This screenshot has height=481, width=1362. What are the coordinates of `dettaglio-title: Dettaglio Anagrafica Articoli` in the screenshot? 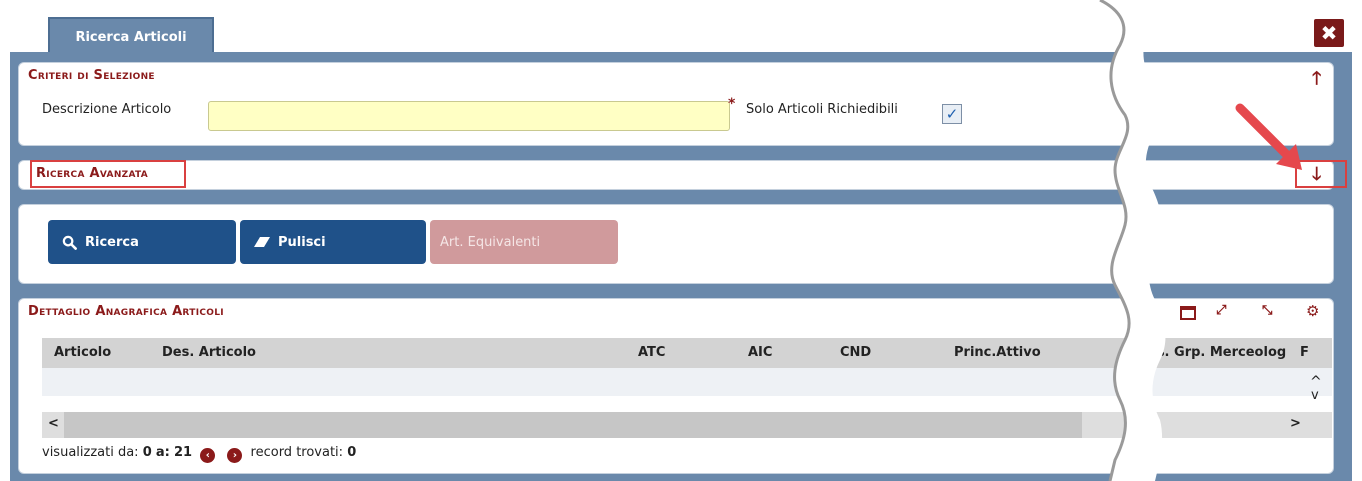 It's located at (126, 311).